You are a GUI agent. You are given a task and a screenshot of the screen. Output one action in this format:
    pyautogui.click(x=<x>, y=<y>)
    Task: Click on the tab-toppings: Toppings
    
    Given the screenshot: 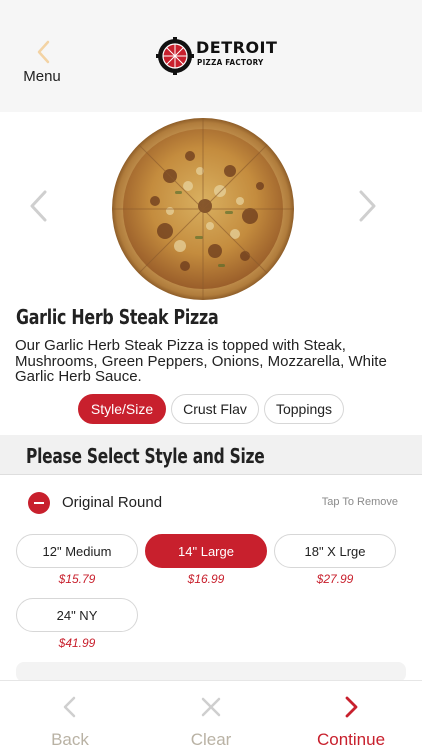 What is the action you would take?
    pyautogui.click(x=304, y=409)
    